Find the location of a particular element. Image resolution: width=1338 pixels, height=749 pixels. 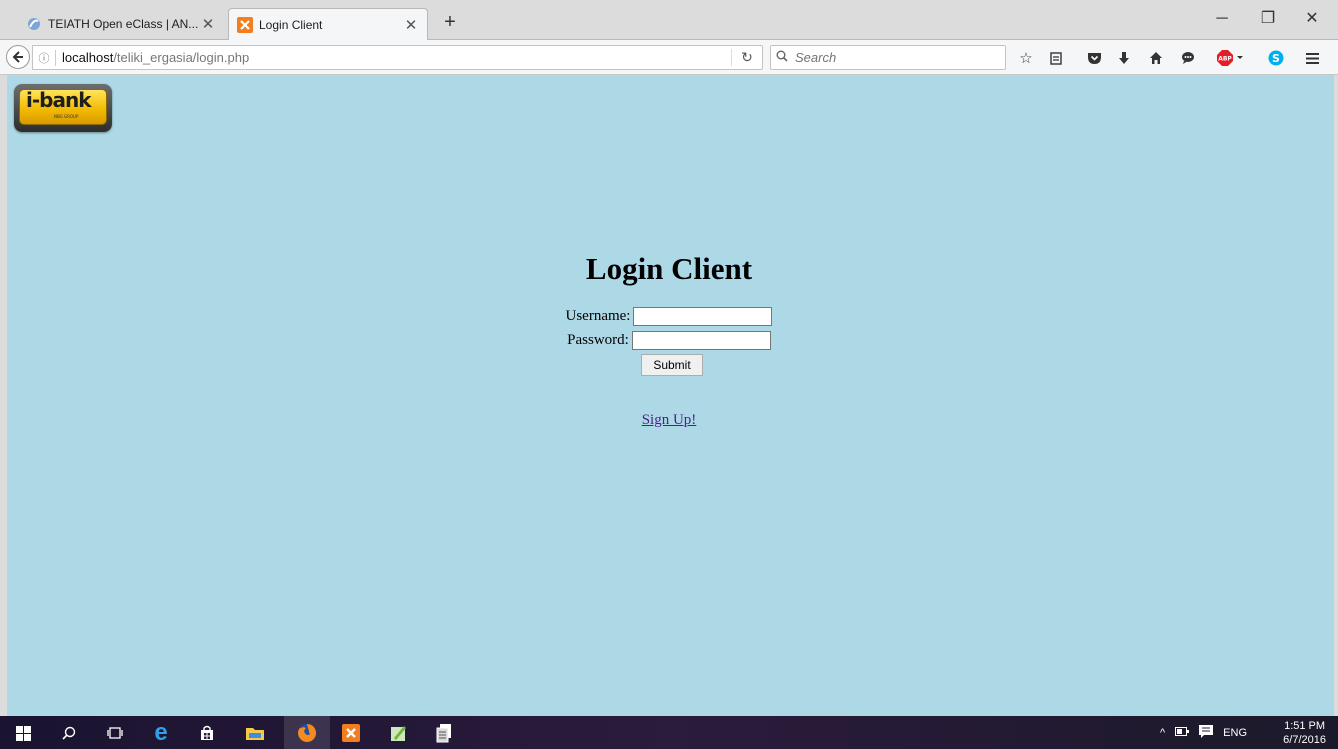

edge-icon: e is located at coordinates (161, 732).